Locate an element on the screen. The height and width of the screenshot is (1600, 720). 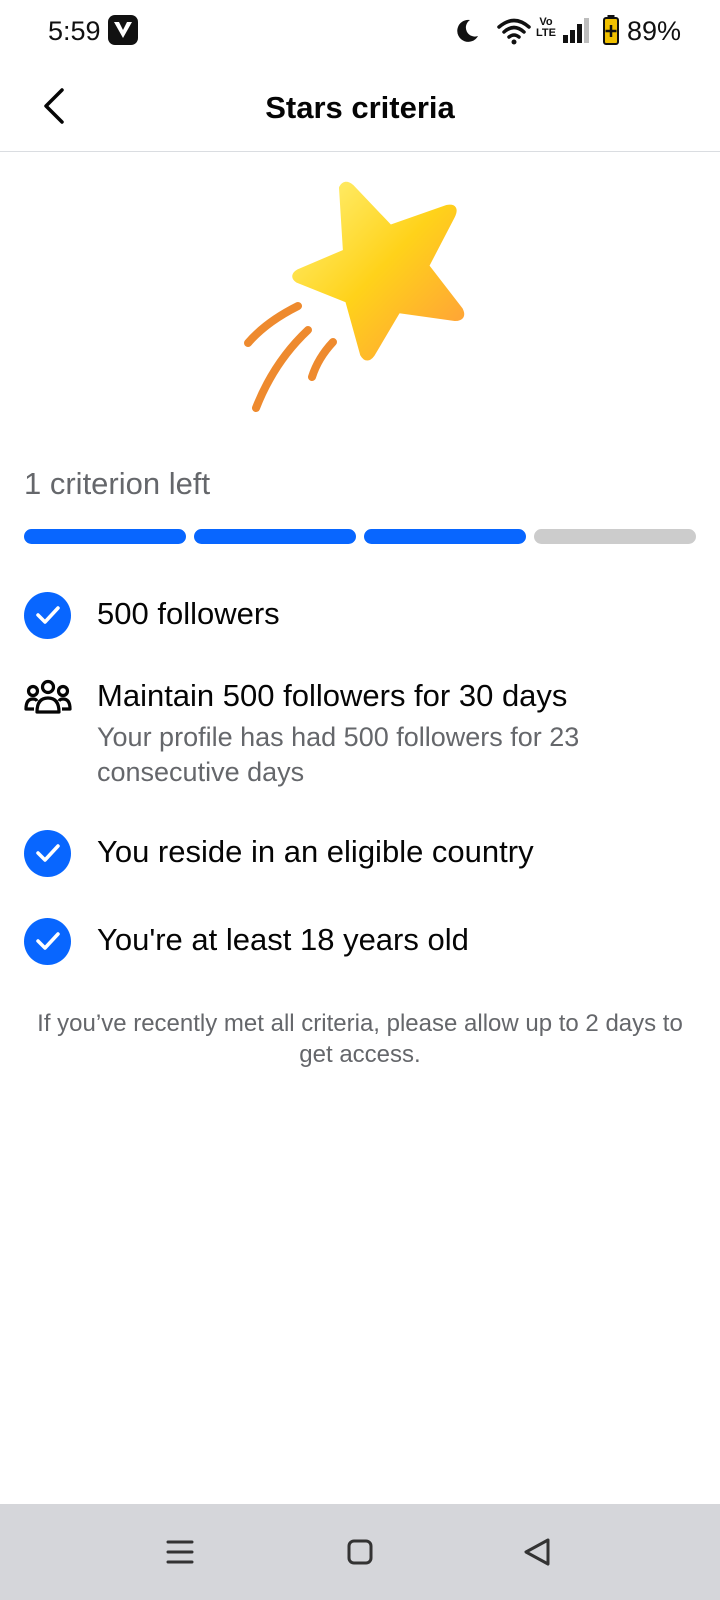
moon-icon is located at coordinates (467, 30).